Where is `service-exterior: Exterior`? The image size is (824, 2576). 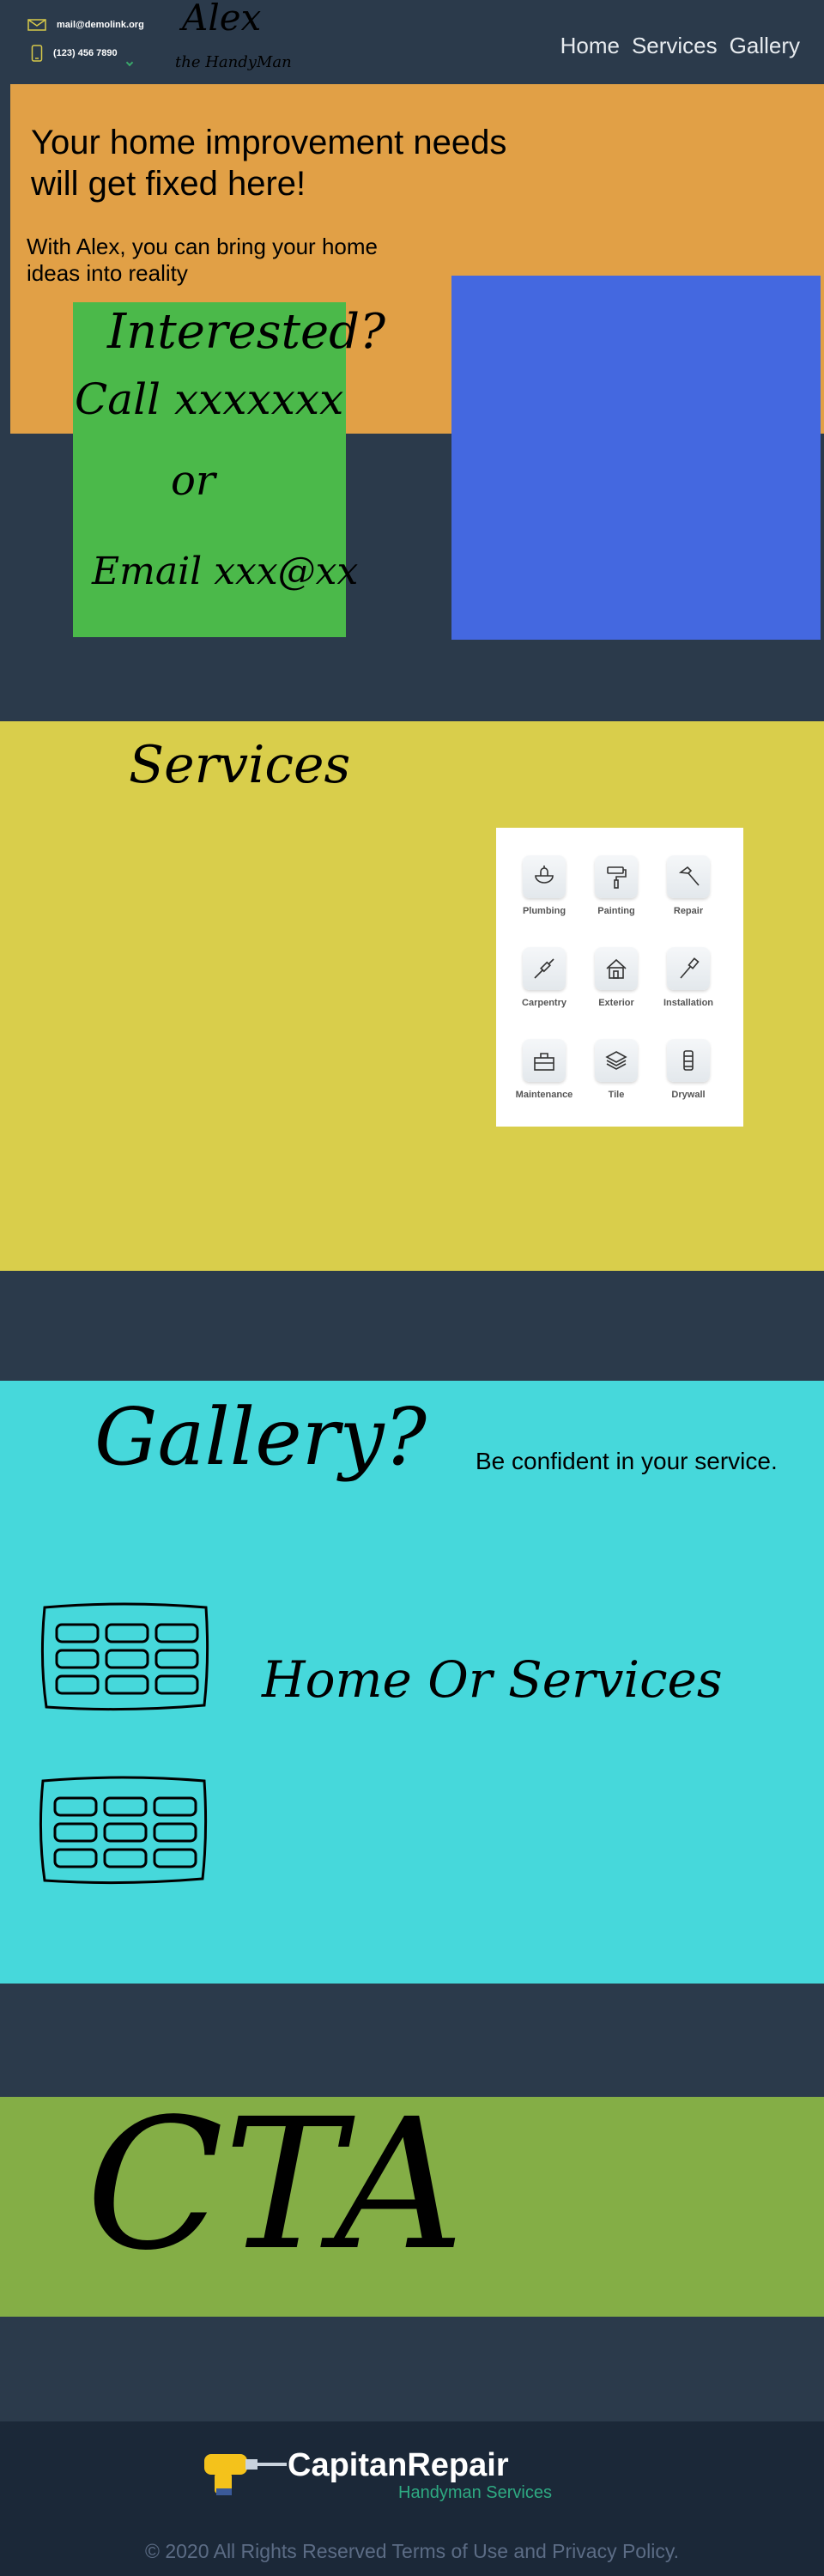
service-exterior: Exterior is located at coordinates (616, 977).